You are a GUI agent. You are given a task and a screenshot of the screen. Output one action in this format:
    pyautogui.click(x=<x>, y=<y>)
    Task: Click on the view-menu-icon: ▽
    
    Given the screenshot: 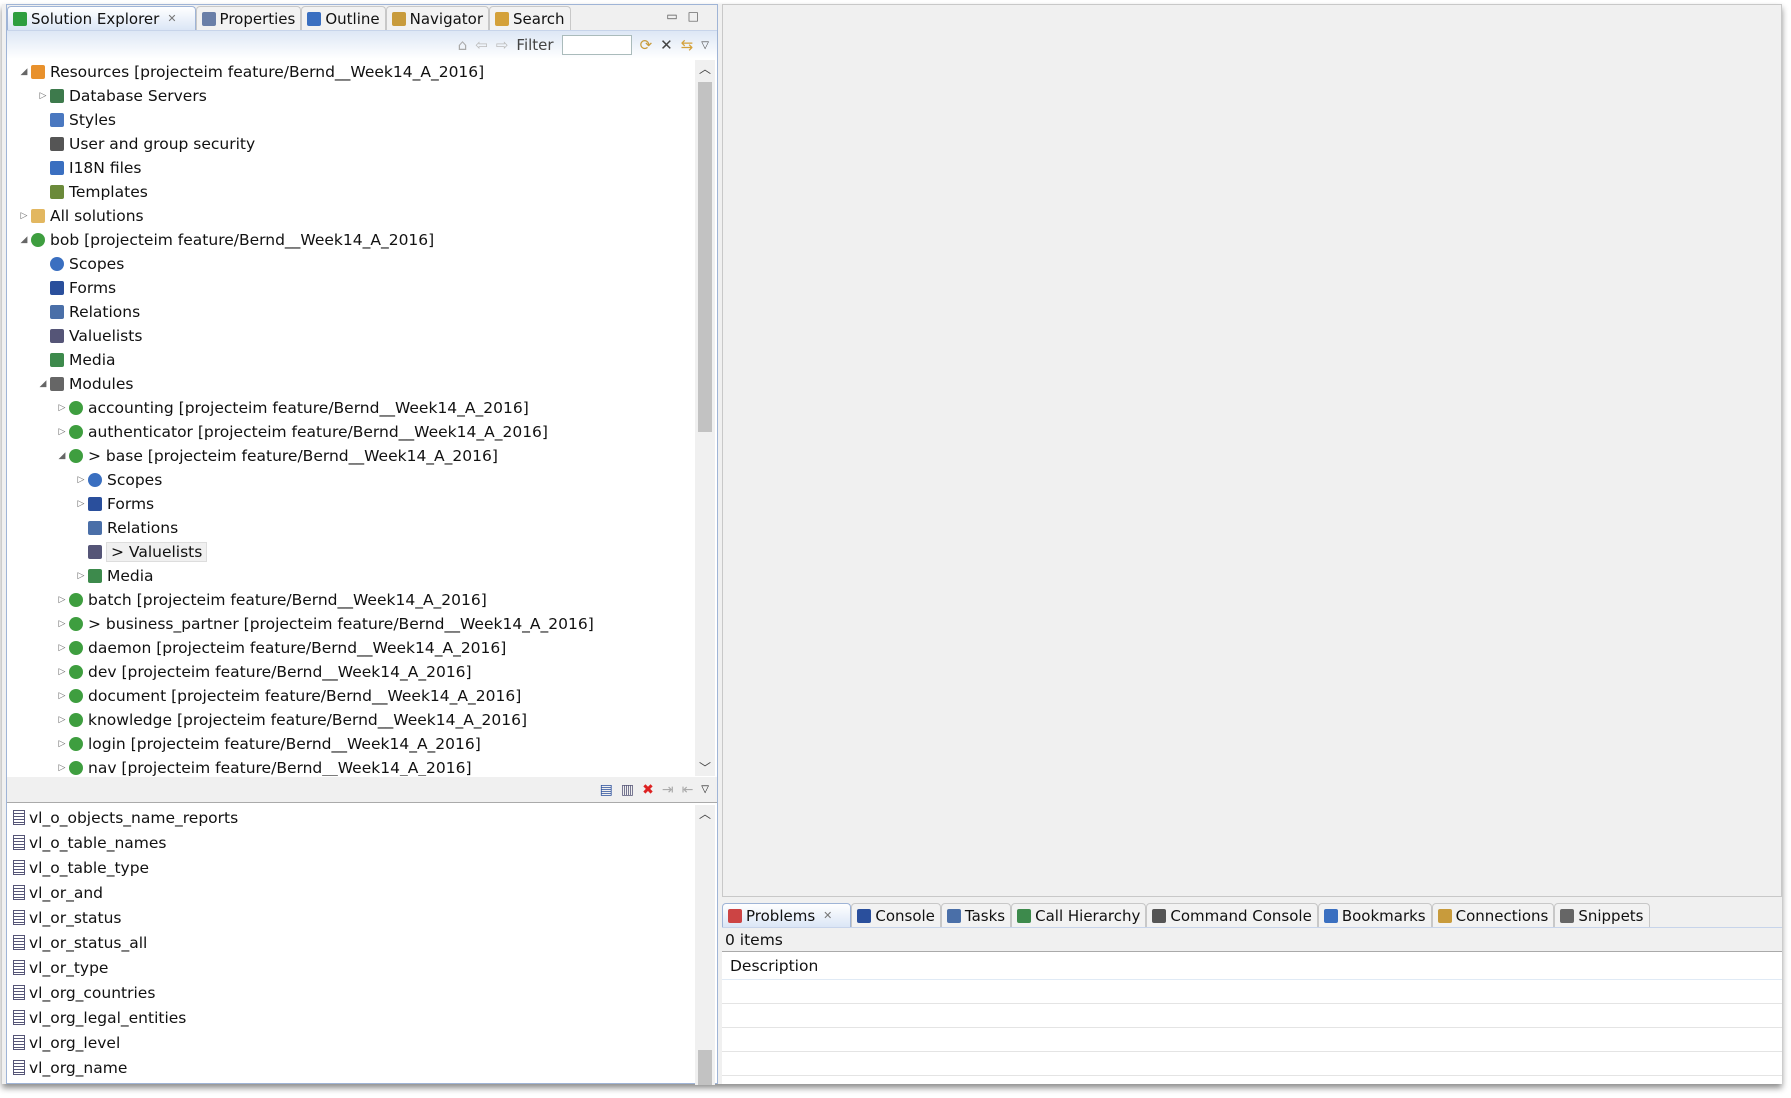 What is the action you would take?
    pyautogui.click(x=705, y=45)
    